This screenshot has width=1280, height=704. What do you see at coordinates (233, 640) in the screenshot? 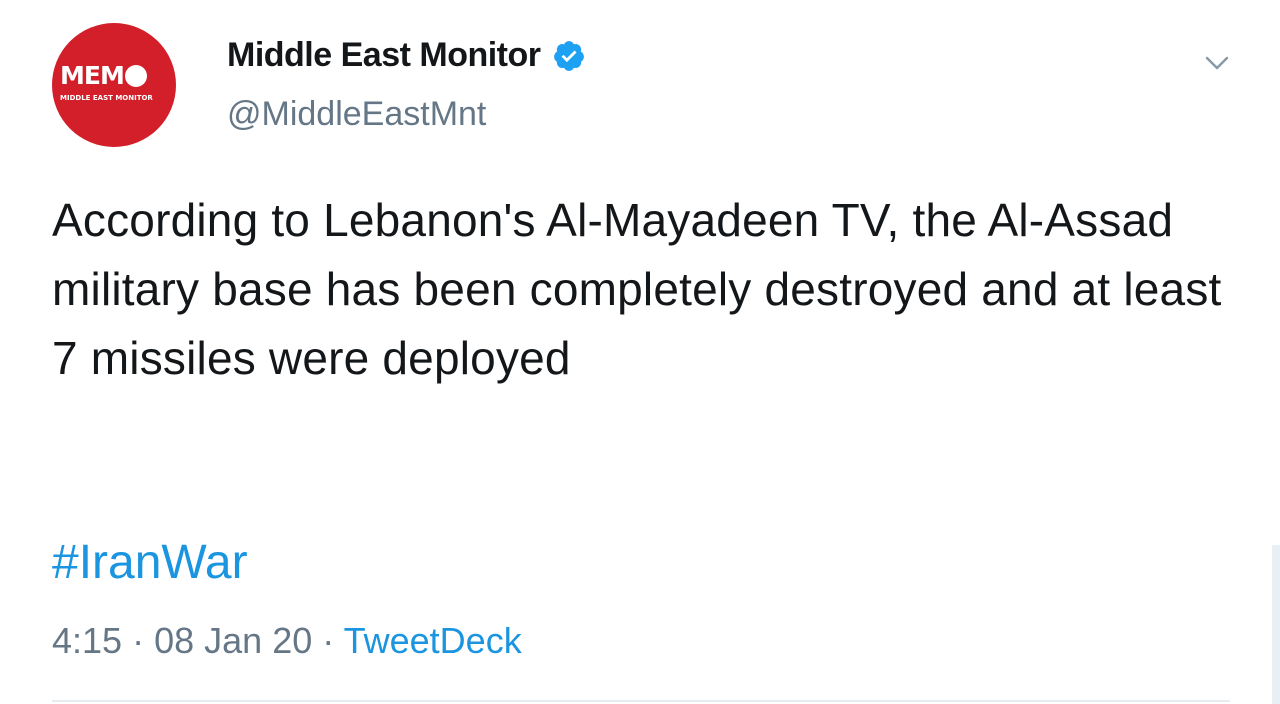
I see `tweet-date: 08 Jan 20` at bounding box center [233, 640].